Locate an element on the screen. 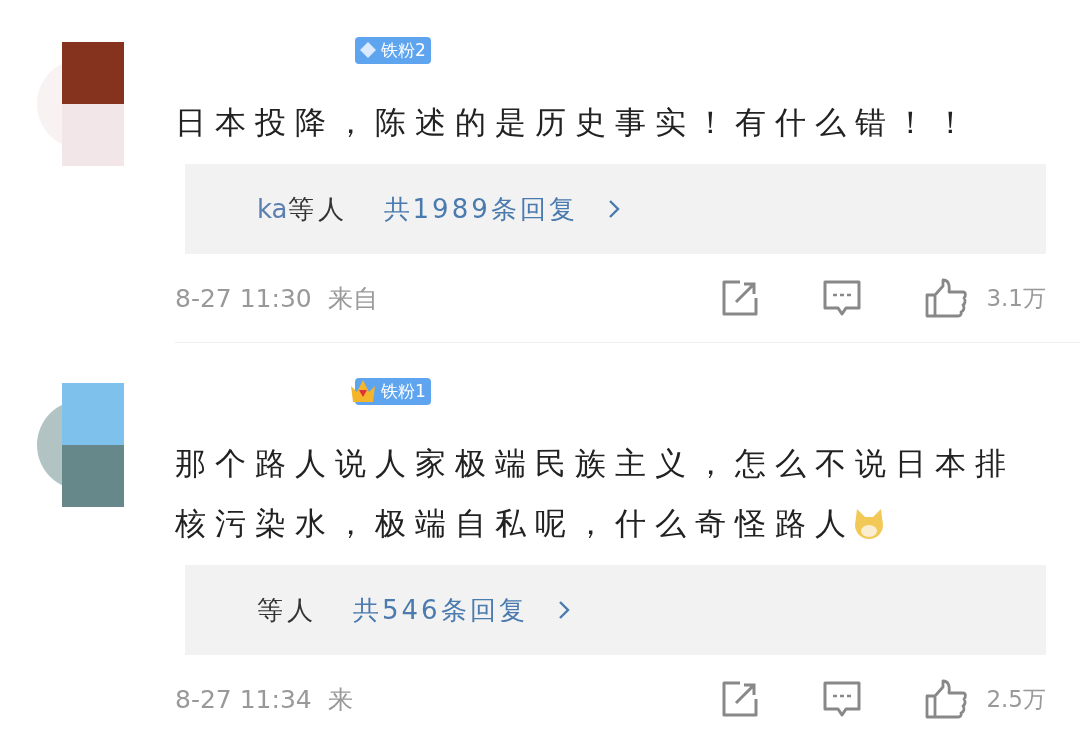 This screenshot has height=731, width=1080. comment-source: 来自 is located at coordinates (352, 298).